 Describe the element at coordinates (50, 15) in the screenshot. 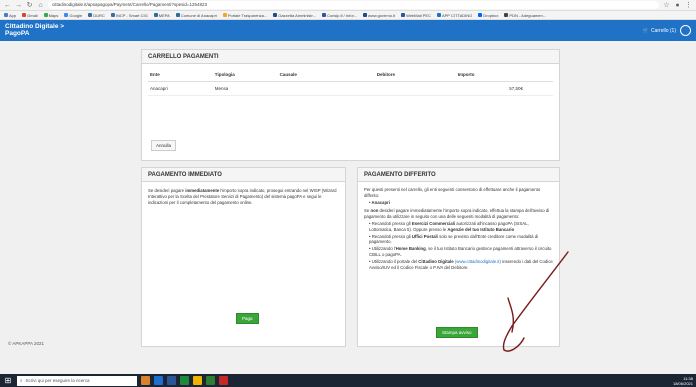

I see `bookmark-item: Maps` at that location.